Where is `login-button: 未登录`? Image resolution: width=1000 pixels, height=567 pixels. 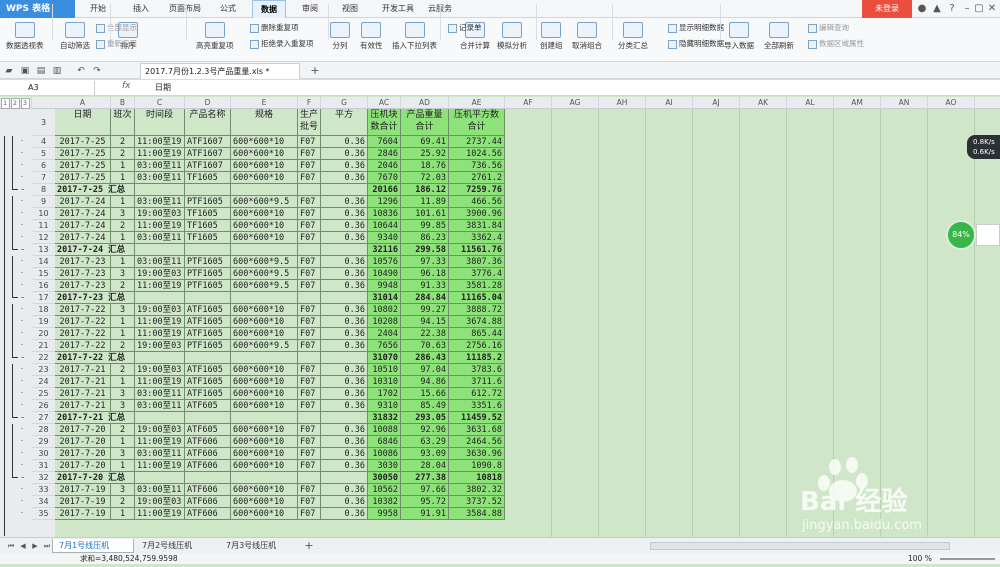
login-button: 未登录 is located at coordinates (887, 9).